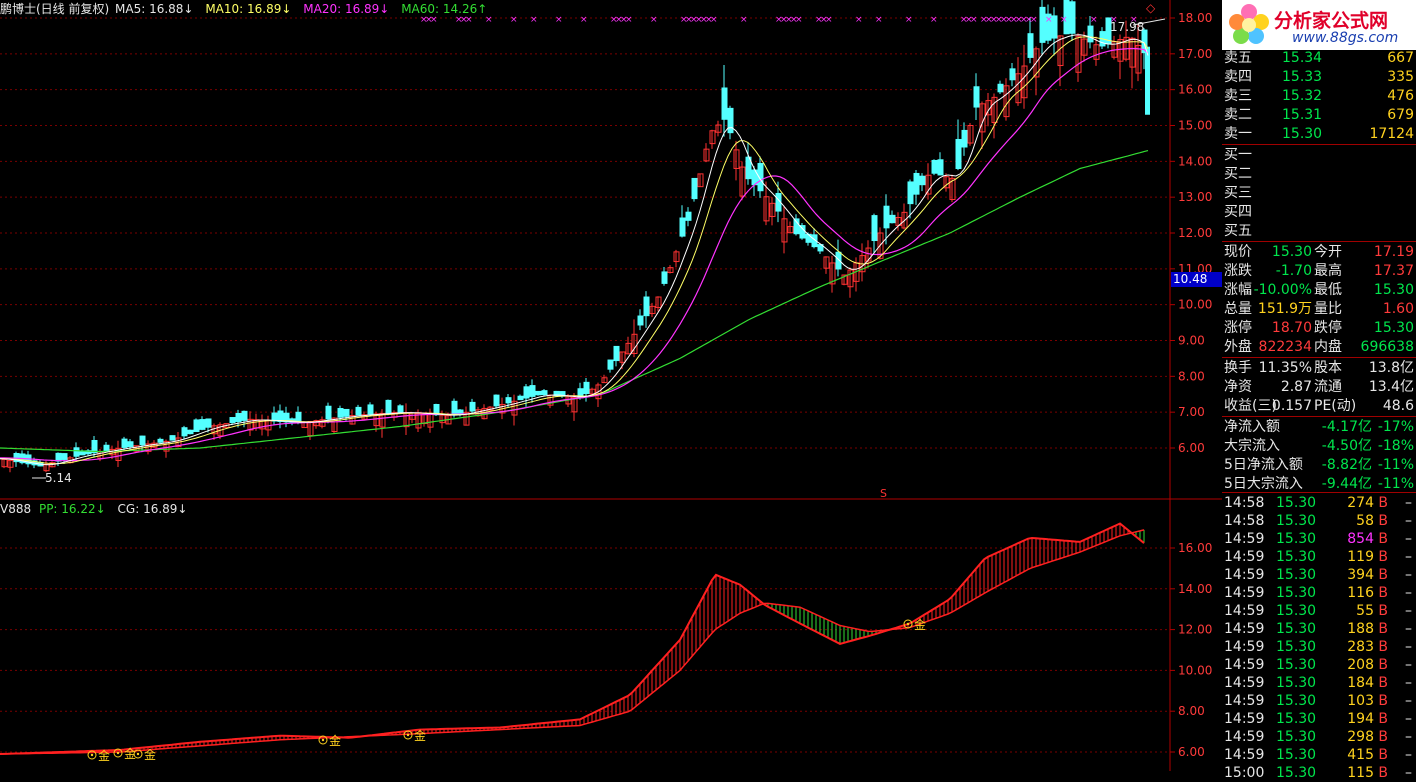  I want to click on buy-level-row: 买一, so click(1319, 155).